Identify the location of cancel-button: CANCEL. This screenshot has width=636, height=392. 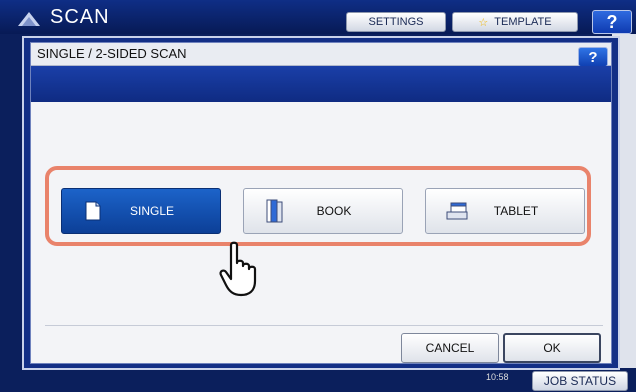
(450, 348).